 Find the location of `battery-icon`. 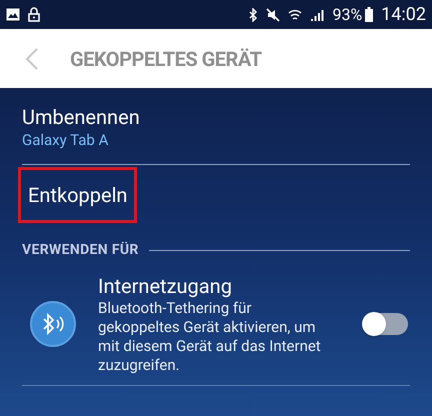

battery-icon is located at coordinates (369, 14).